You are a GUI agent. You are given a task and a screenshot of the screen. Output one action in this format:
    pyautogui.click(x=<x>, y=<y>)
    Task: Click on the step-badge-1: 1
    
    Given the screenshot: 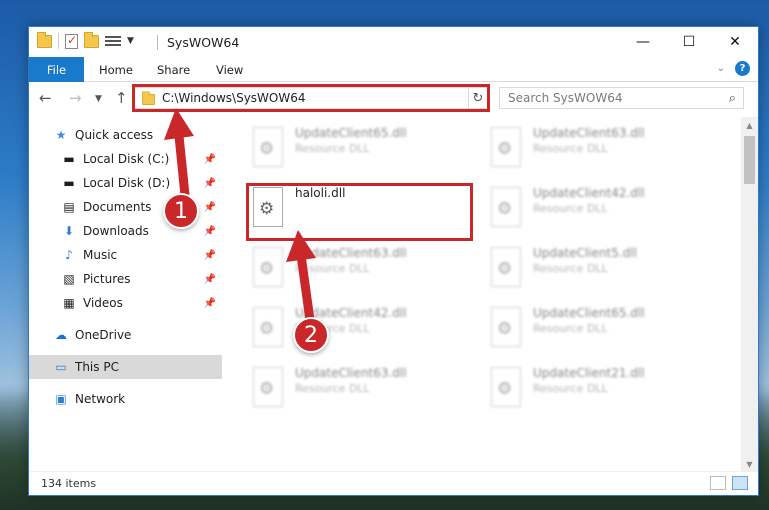 What is the action you would take?
    pyautogui.click(x=181, y=211)
    